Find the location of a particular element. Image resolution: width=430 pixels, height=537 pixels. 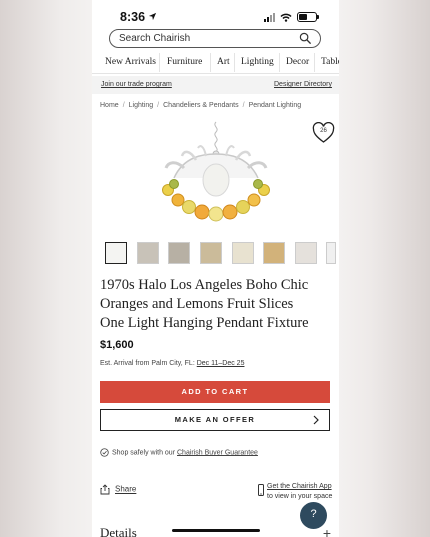

chevron-right-icon is located at coordinates (316, 420).